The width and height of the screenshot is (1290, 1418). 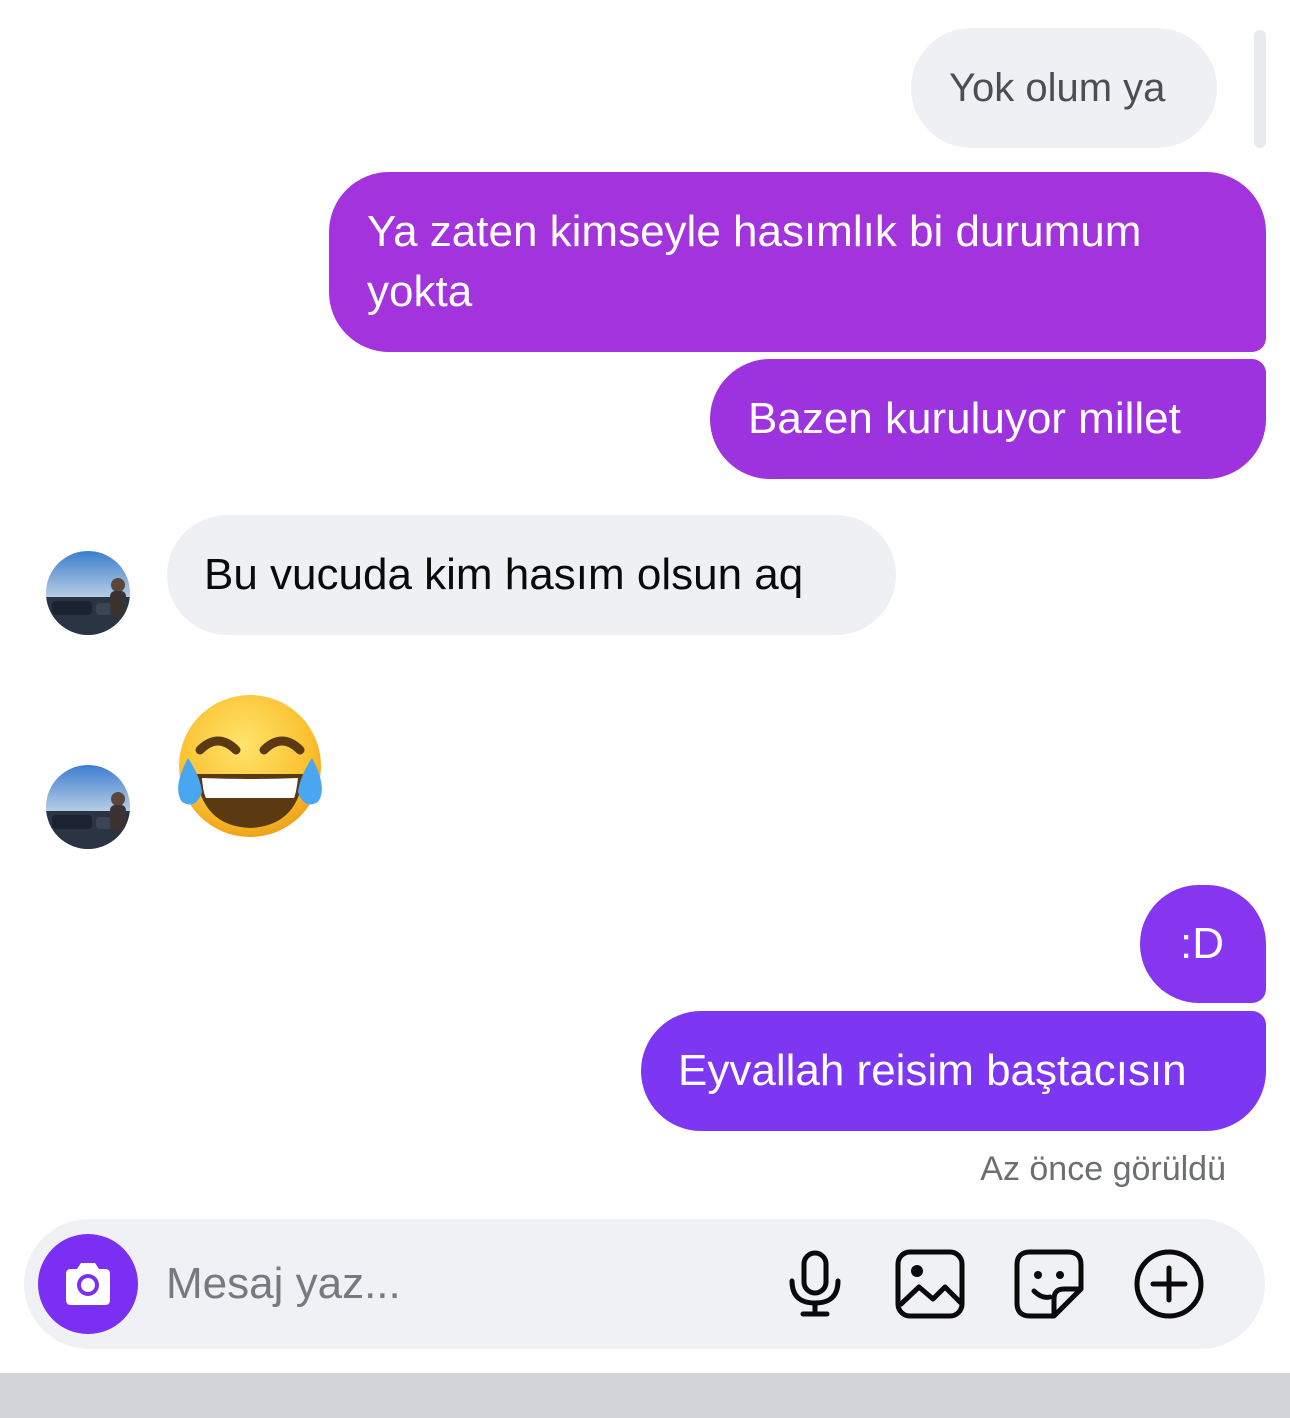 I want to click on message-bubble-incoming: Yok olum ya, so click(x=1064, y=88).